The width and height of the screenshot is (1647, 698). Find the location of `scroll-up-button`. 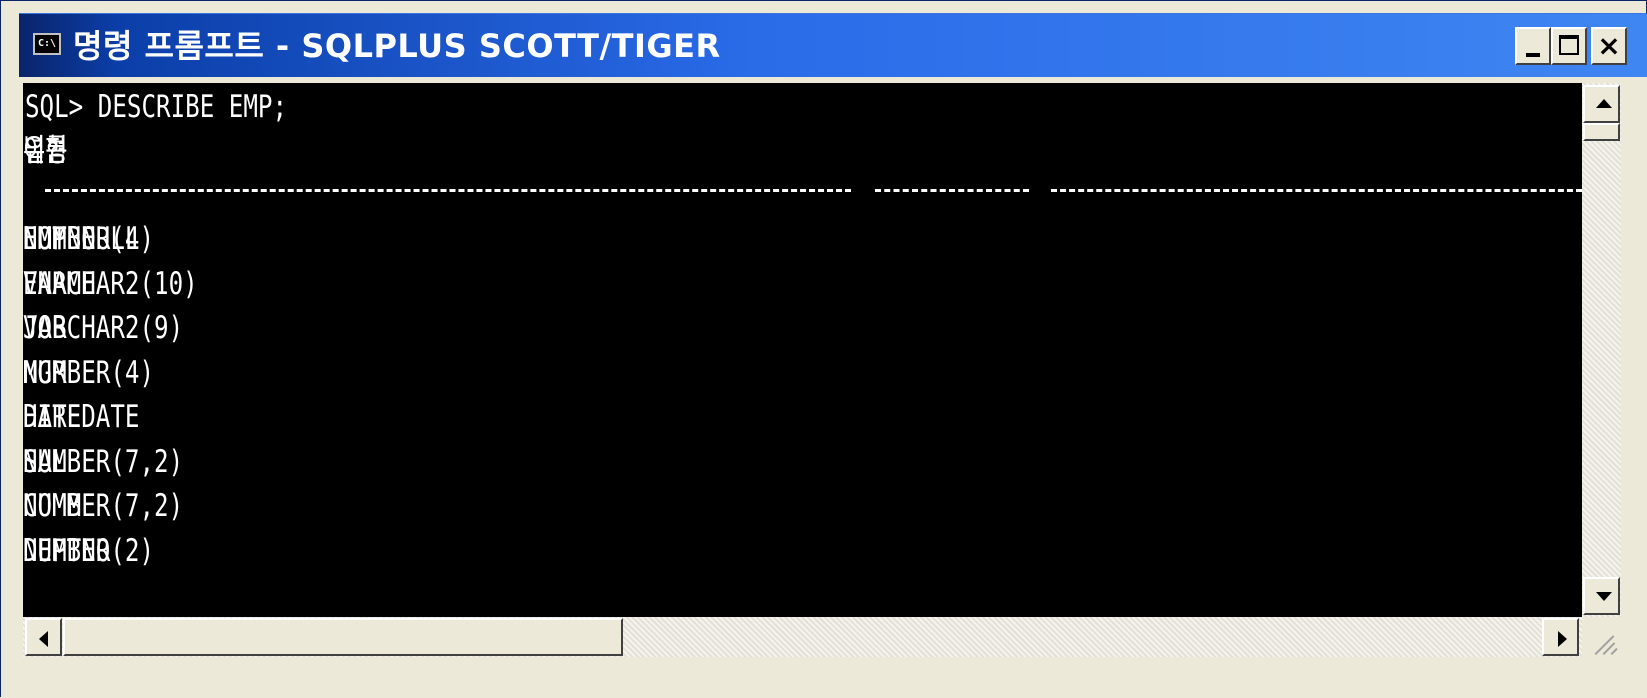

scroll-up-button is located at coordinates (1601, 104).